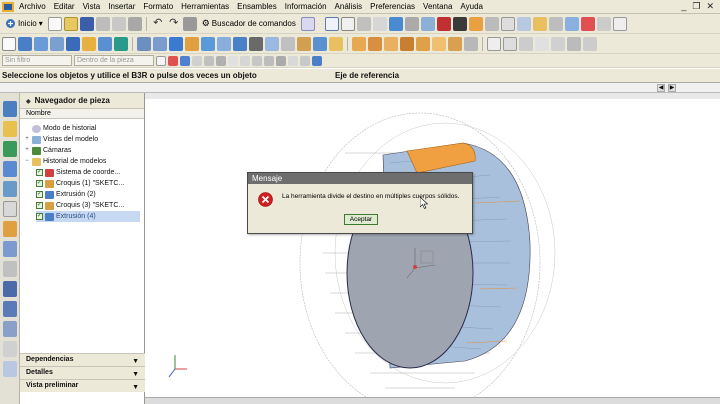  I want to click on pin-icon: ◆, so click(28, 102).